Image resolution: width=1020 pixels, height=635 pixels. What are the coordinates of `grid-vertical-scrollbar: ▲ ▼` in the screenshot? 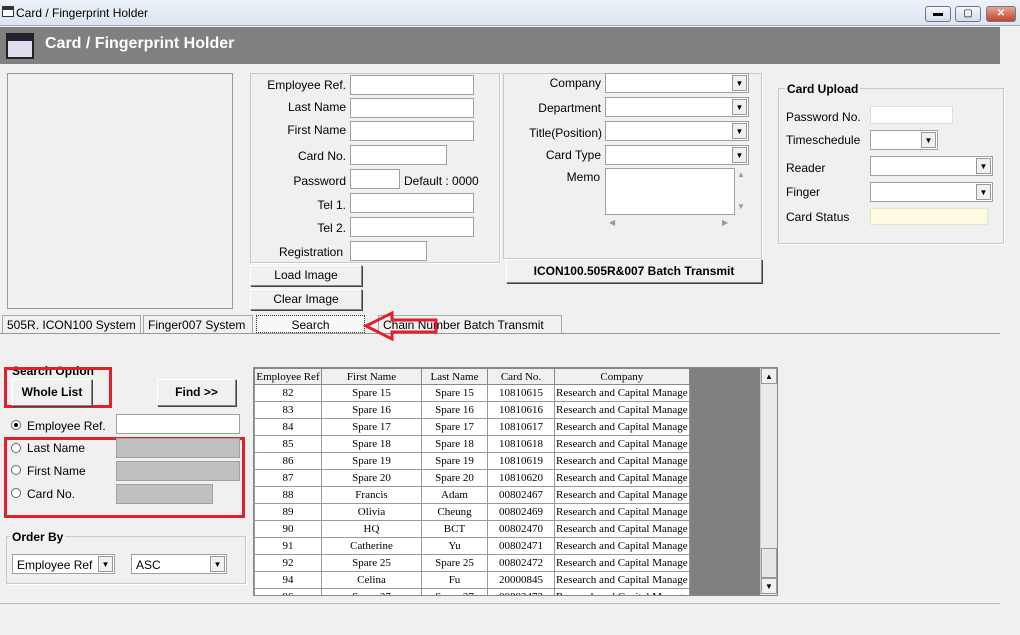 It's located at (768, 481).